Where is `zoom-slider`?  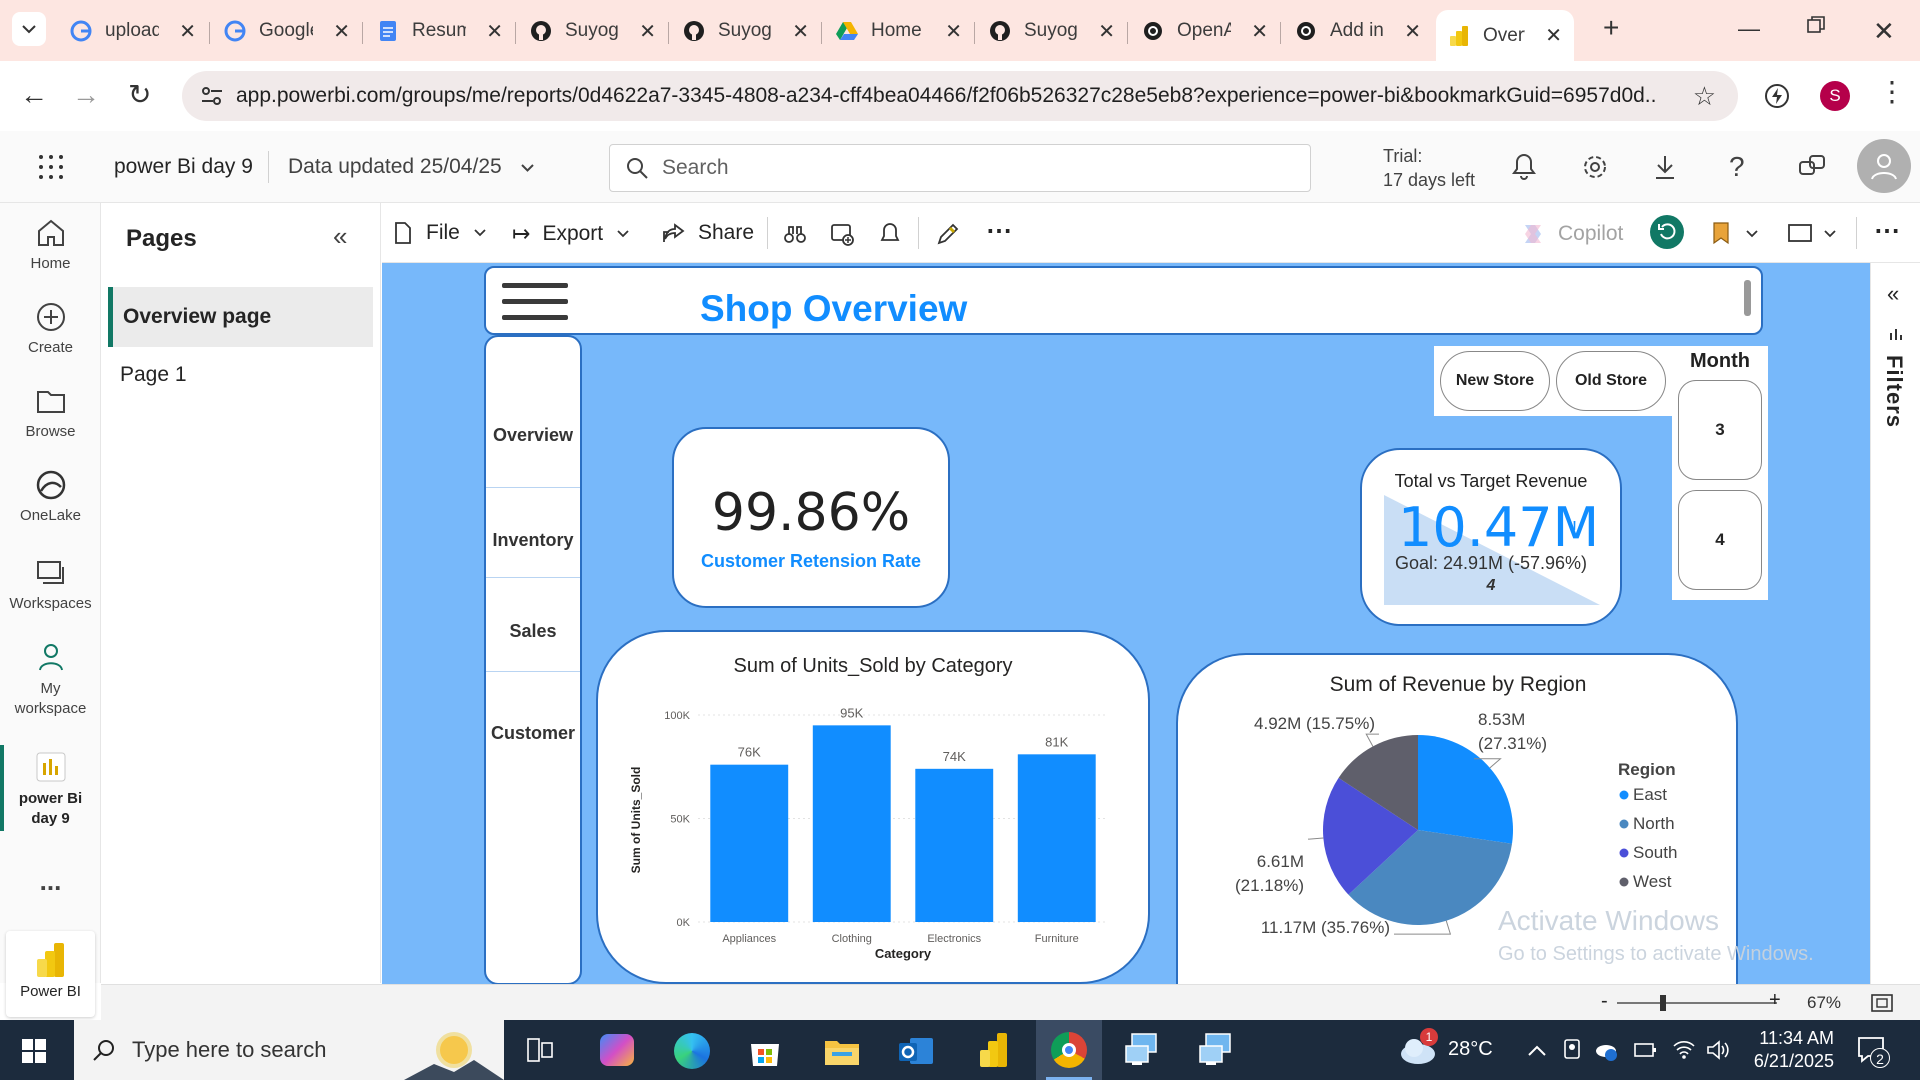
zoom-slider is located at coordinates (1697, 1003).